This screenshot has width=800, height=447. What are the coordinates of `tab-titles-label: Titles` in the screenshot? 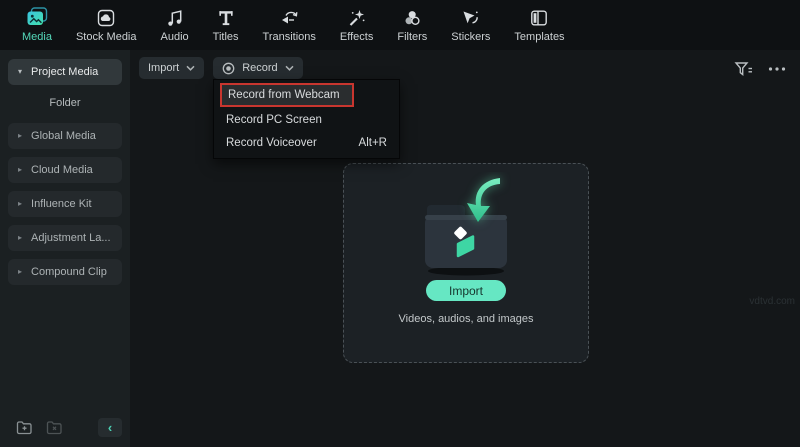 It's located at (225, 37).